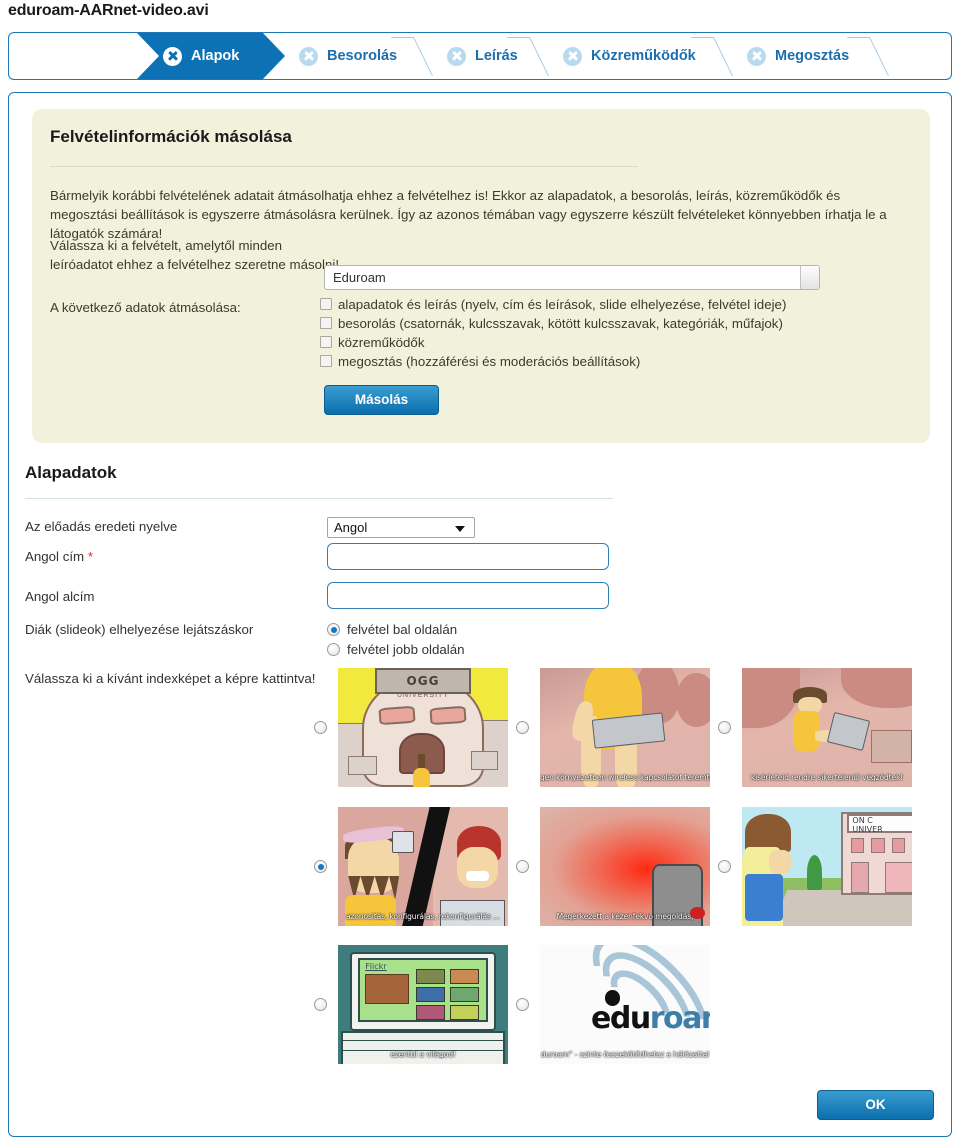  Describe the element at coordinates (108, 10) in the screenshot. I see `page-title: eduroam-AARnet-video.avi` at that location.